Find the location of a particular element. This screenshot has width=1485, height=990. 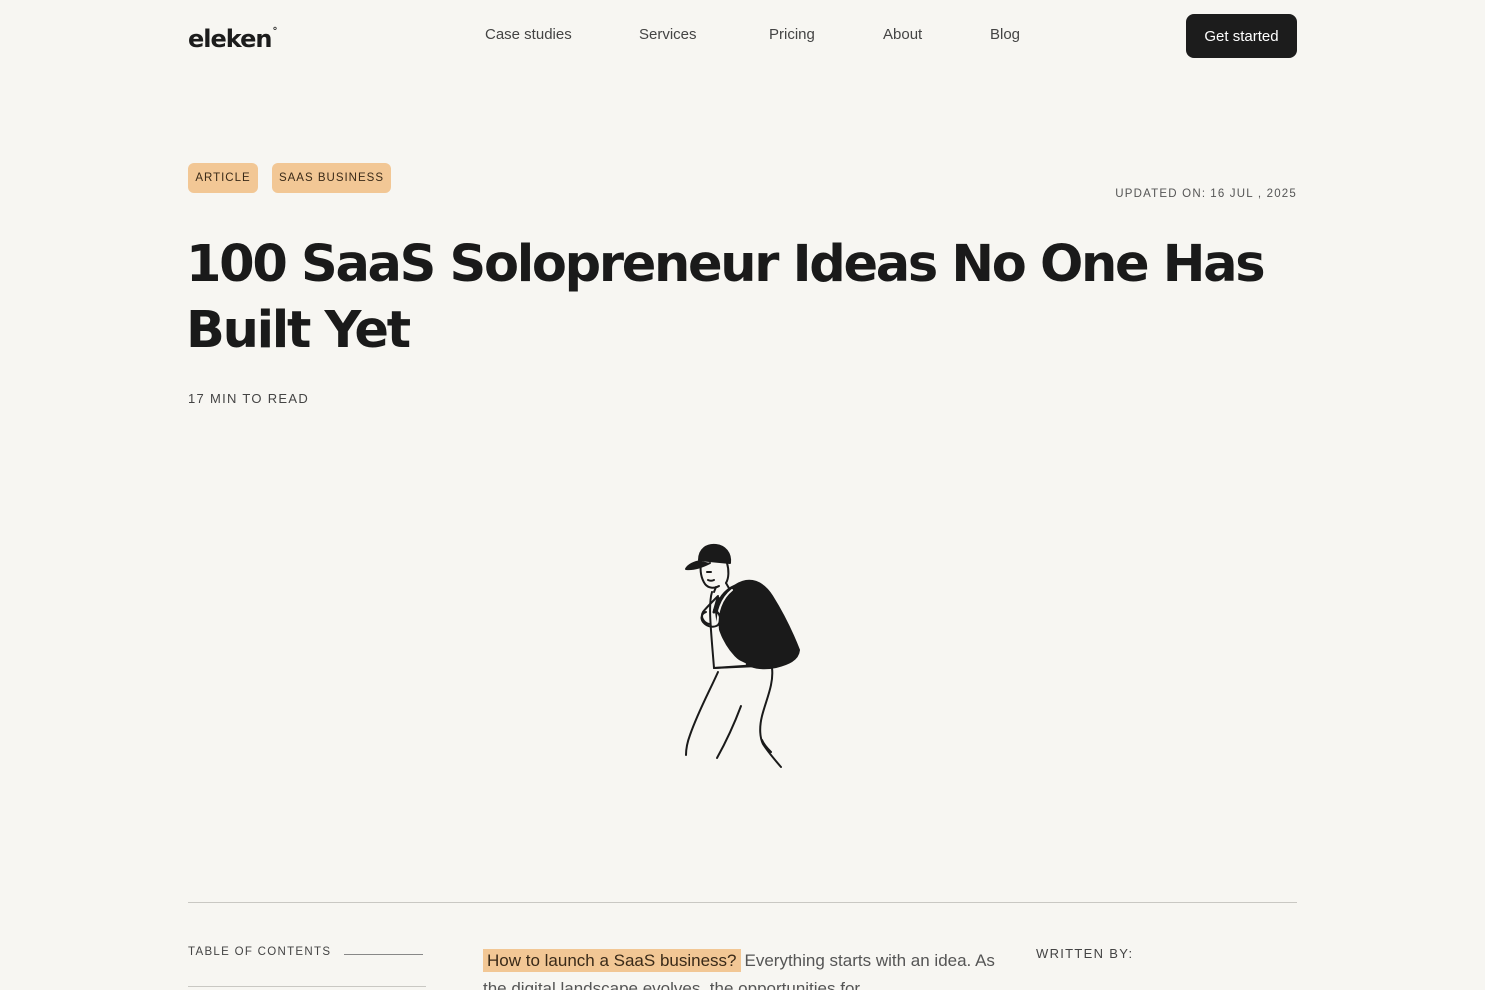

get-started-button: Get started is located at coordinates (1241, 36).